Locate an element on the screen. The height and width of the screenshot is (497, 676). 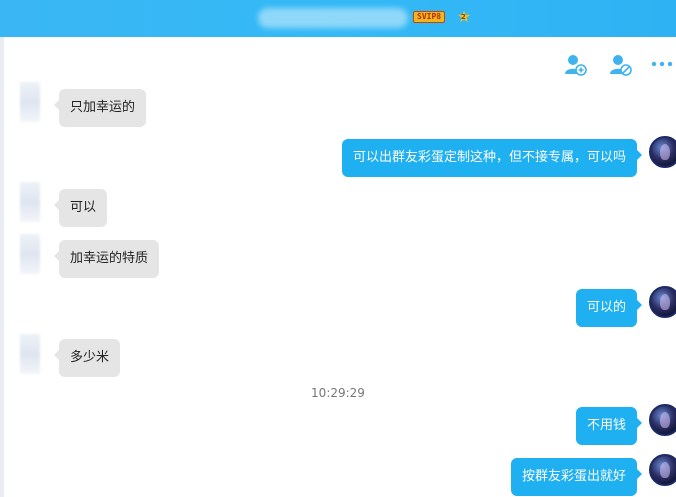
block-user-icon is located at coordinates (620, 64).